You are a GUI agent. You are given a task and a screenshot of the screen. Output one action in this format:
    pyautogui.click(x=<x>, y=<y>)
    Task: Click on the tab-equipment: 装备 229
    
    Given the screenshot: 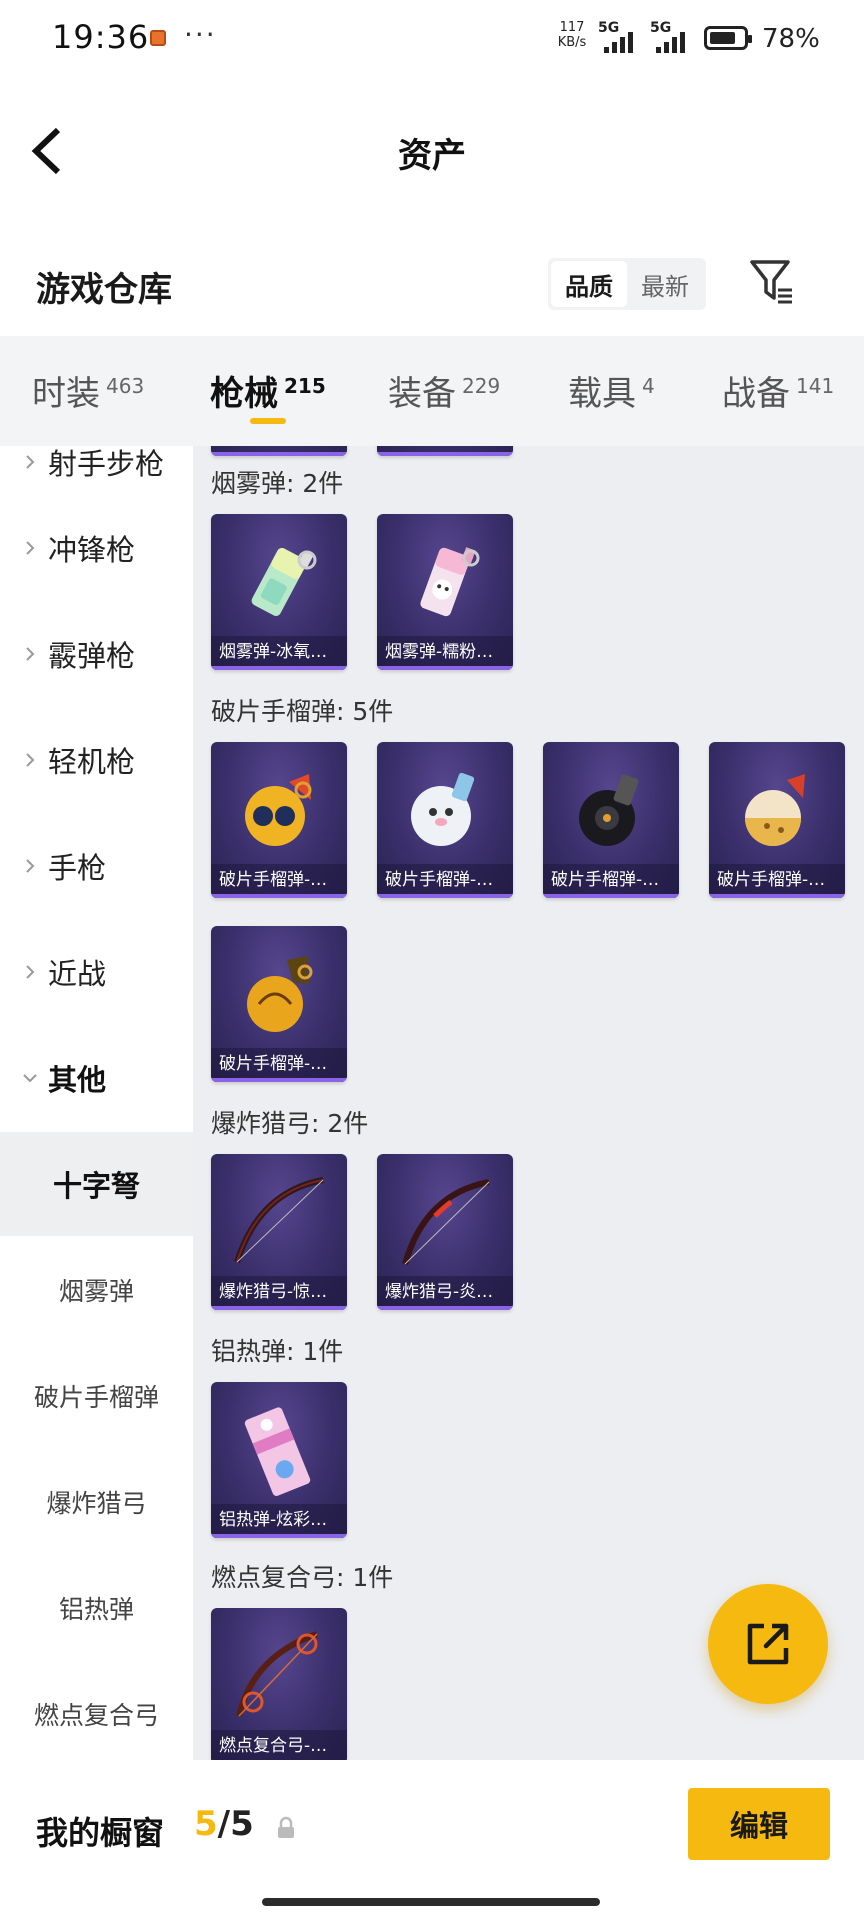 What is the action you would take?
    pyautogui.click(x=444, y=390)
    